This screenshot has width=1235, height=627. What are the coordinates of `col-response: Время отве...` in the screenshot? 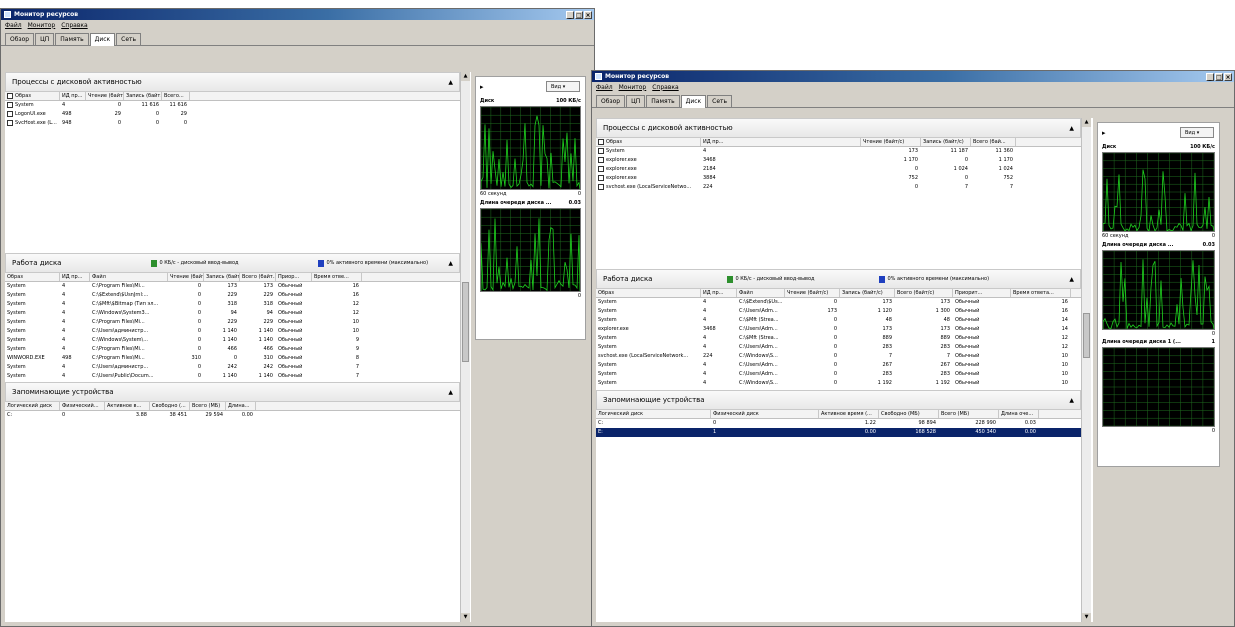 It's located at (337, 277).